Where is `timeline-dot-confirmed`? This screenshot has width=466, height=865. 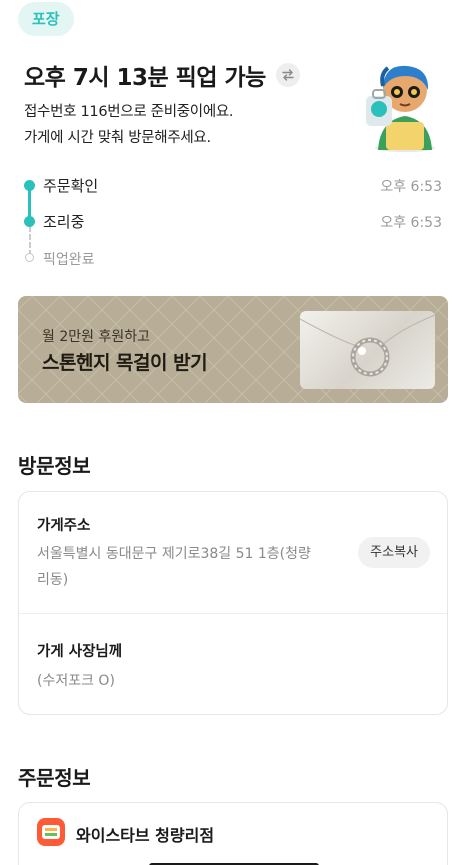 timeline-dot-confirmed is located at coordinates (29, 185).